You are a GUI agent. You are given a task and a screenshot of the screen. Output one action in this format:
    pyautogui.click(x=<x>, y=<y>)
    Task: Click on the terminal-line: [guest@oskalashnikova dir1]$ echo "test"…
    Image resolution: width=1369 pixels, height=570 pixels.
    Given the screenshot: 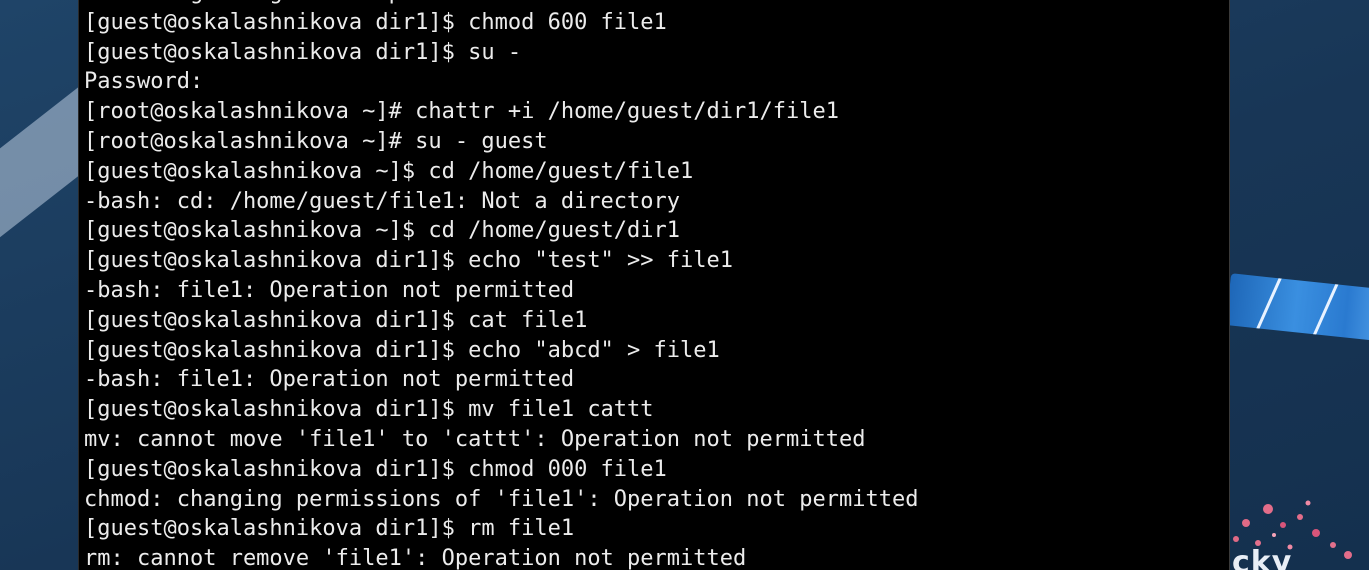 What is the action you would take?
    pyautogui.click(x=409, y=261)
    